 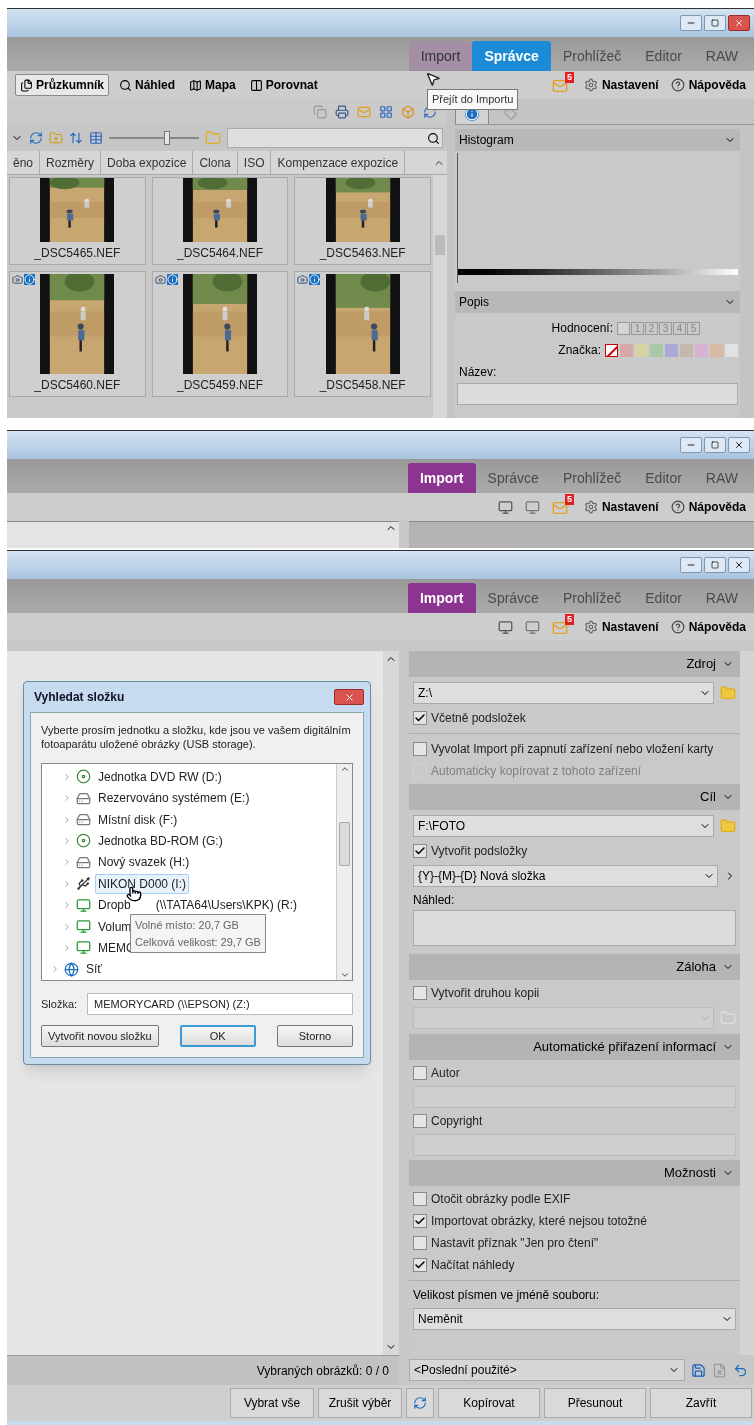 I want to click on search-field, so click(x=335, y=138).